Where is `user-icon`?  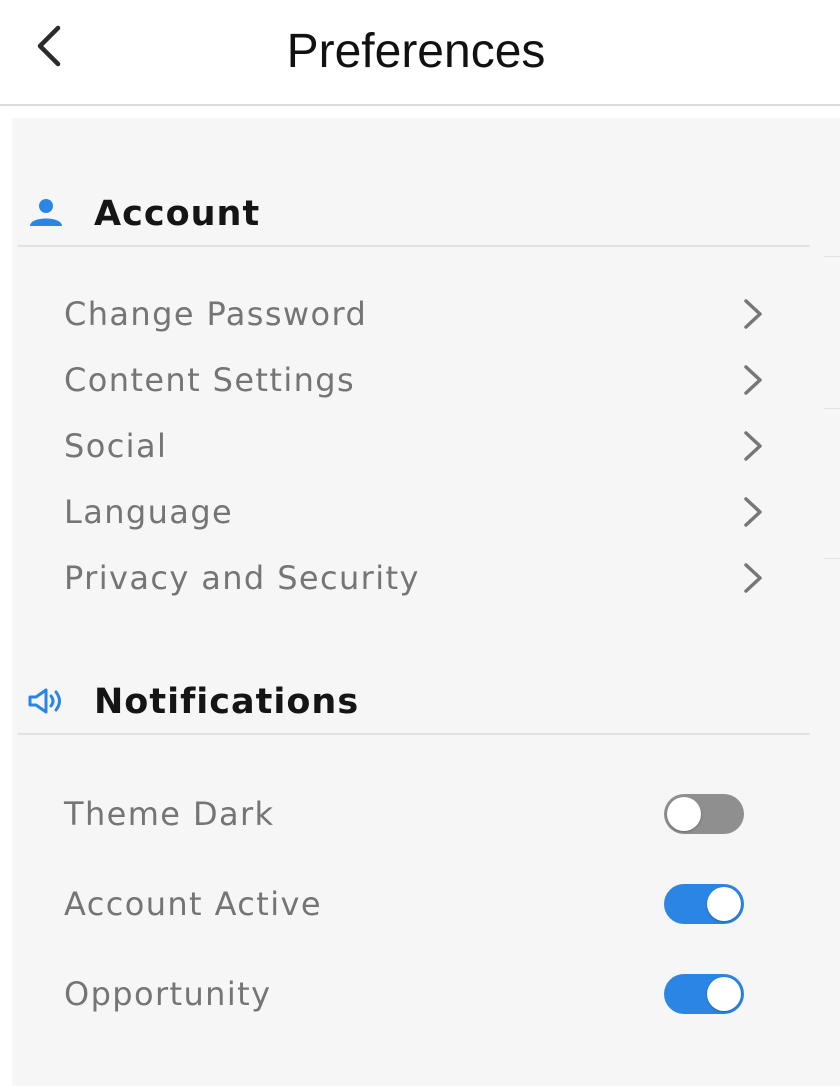 user-icon is located at coordinates (46, 212).